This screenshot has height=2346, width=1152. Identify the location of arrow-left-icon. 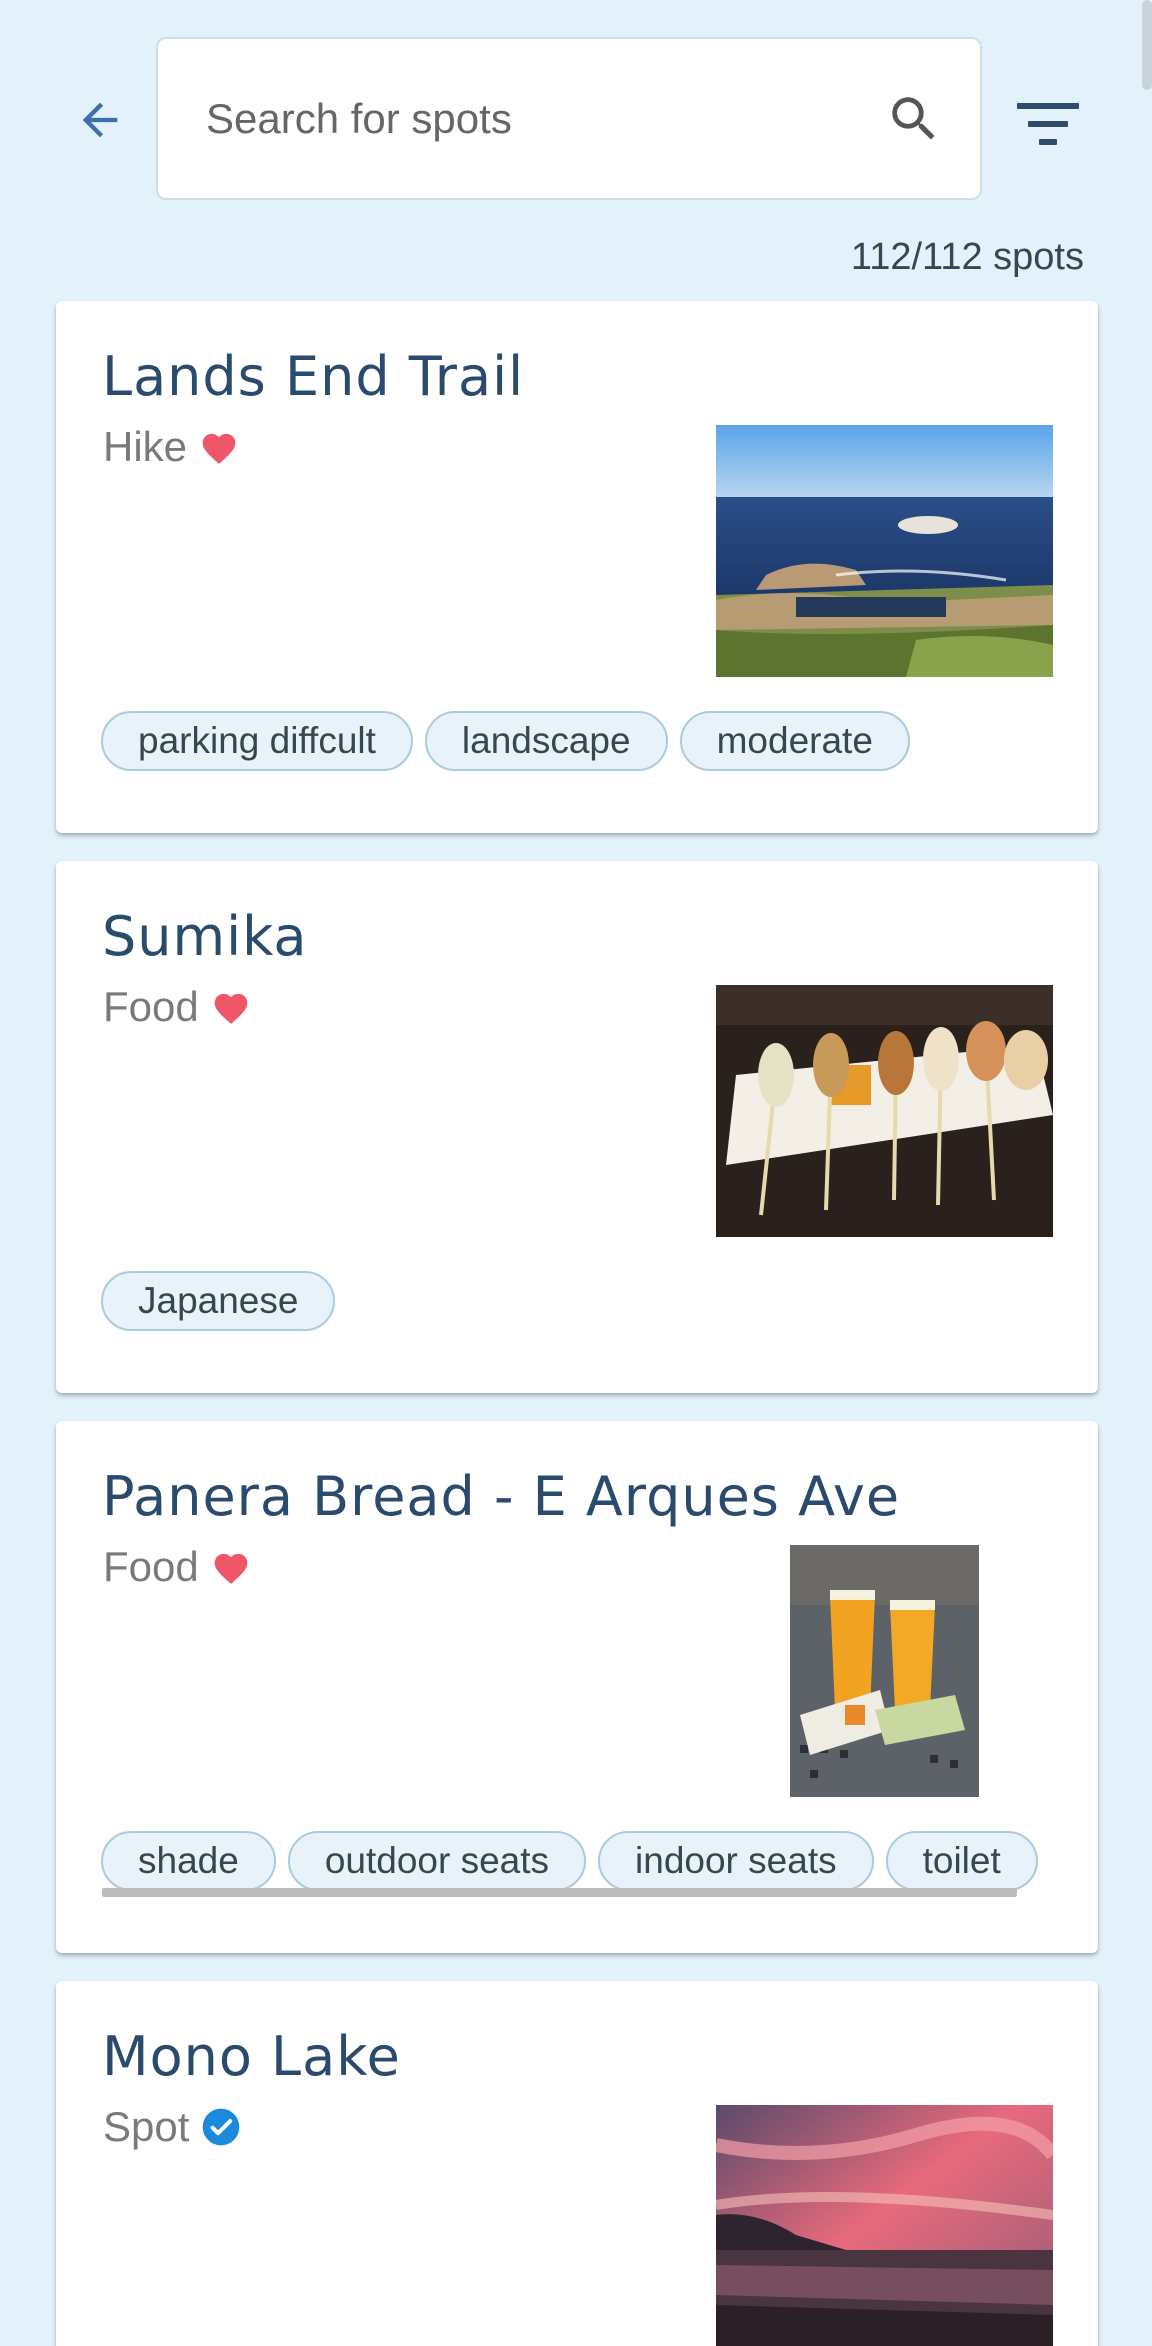
(100, 120).